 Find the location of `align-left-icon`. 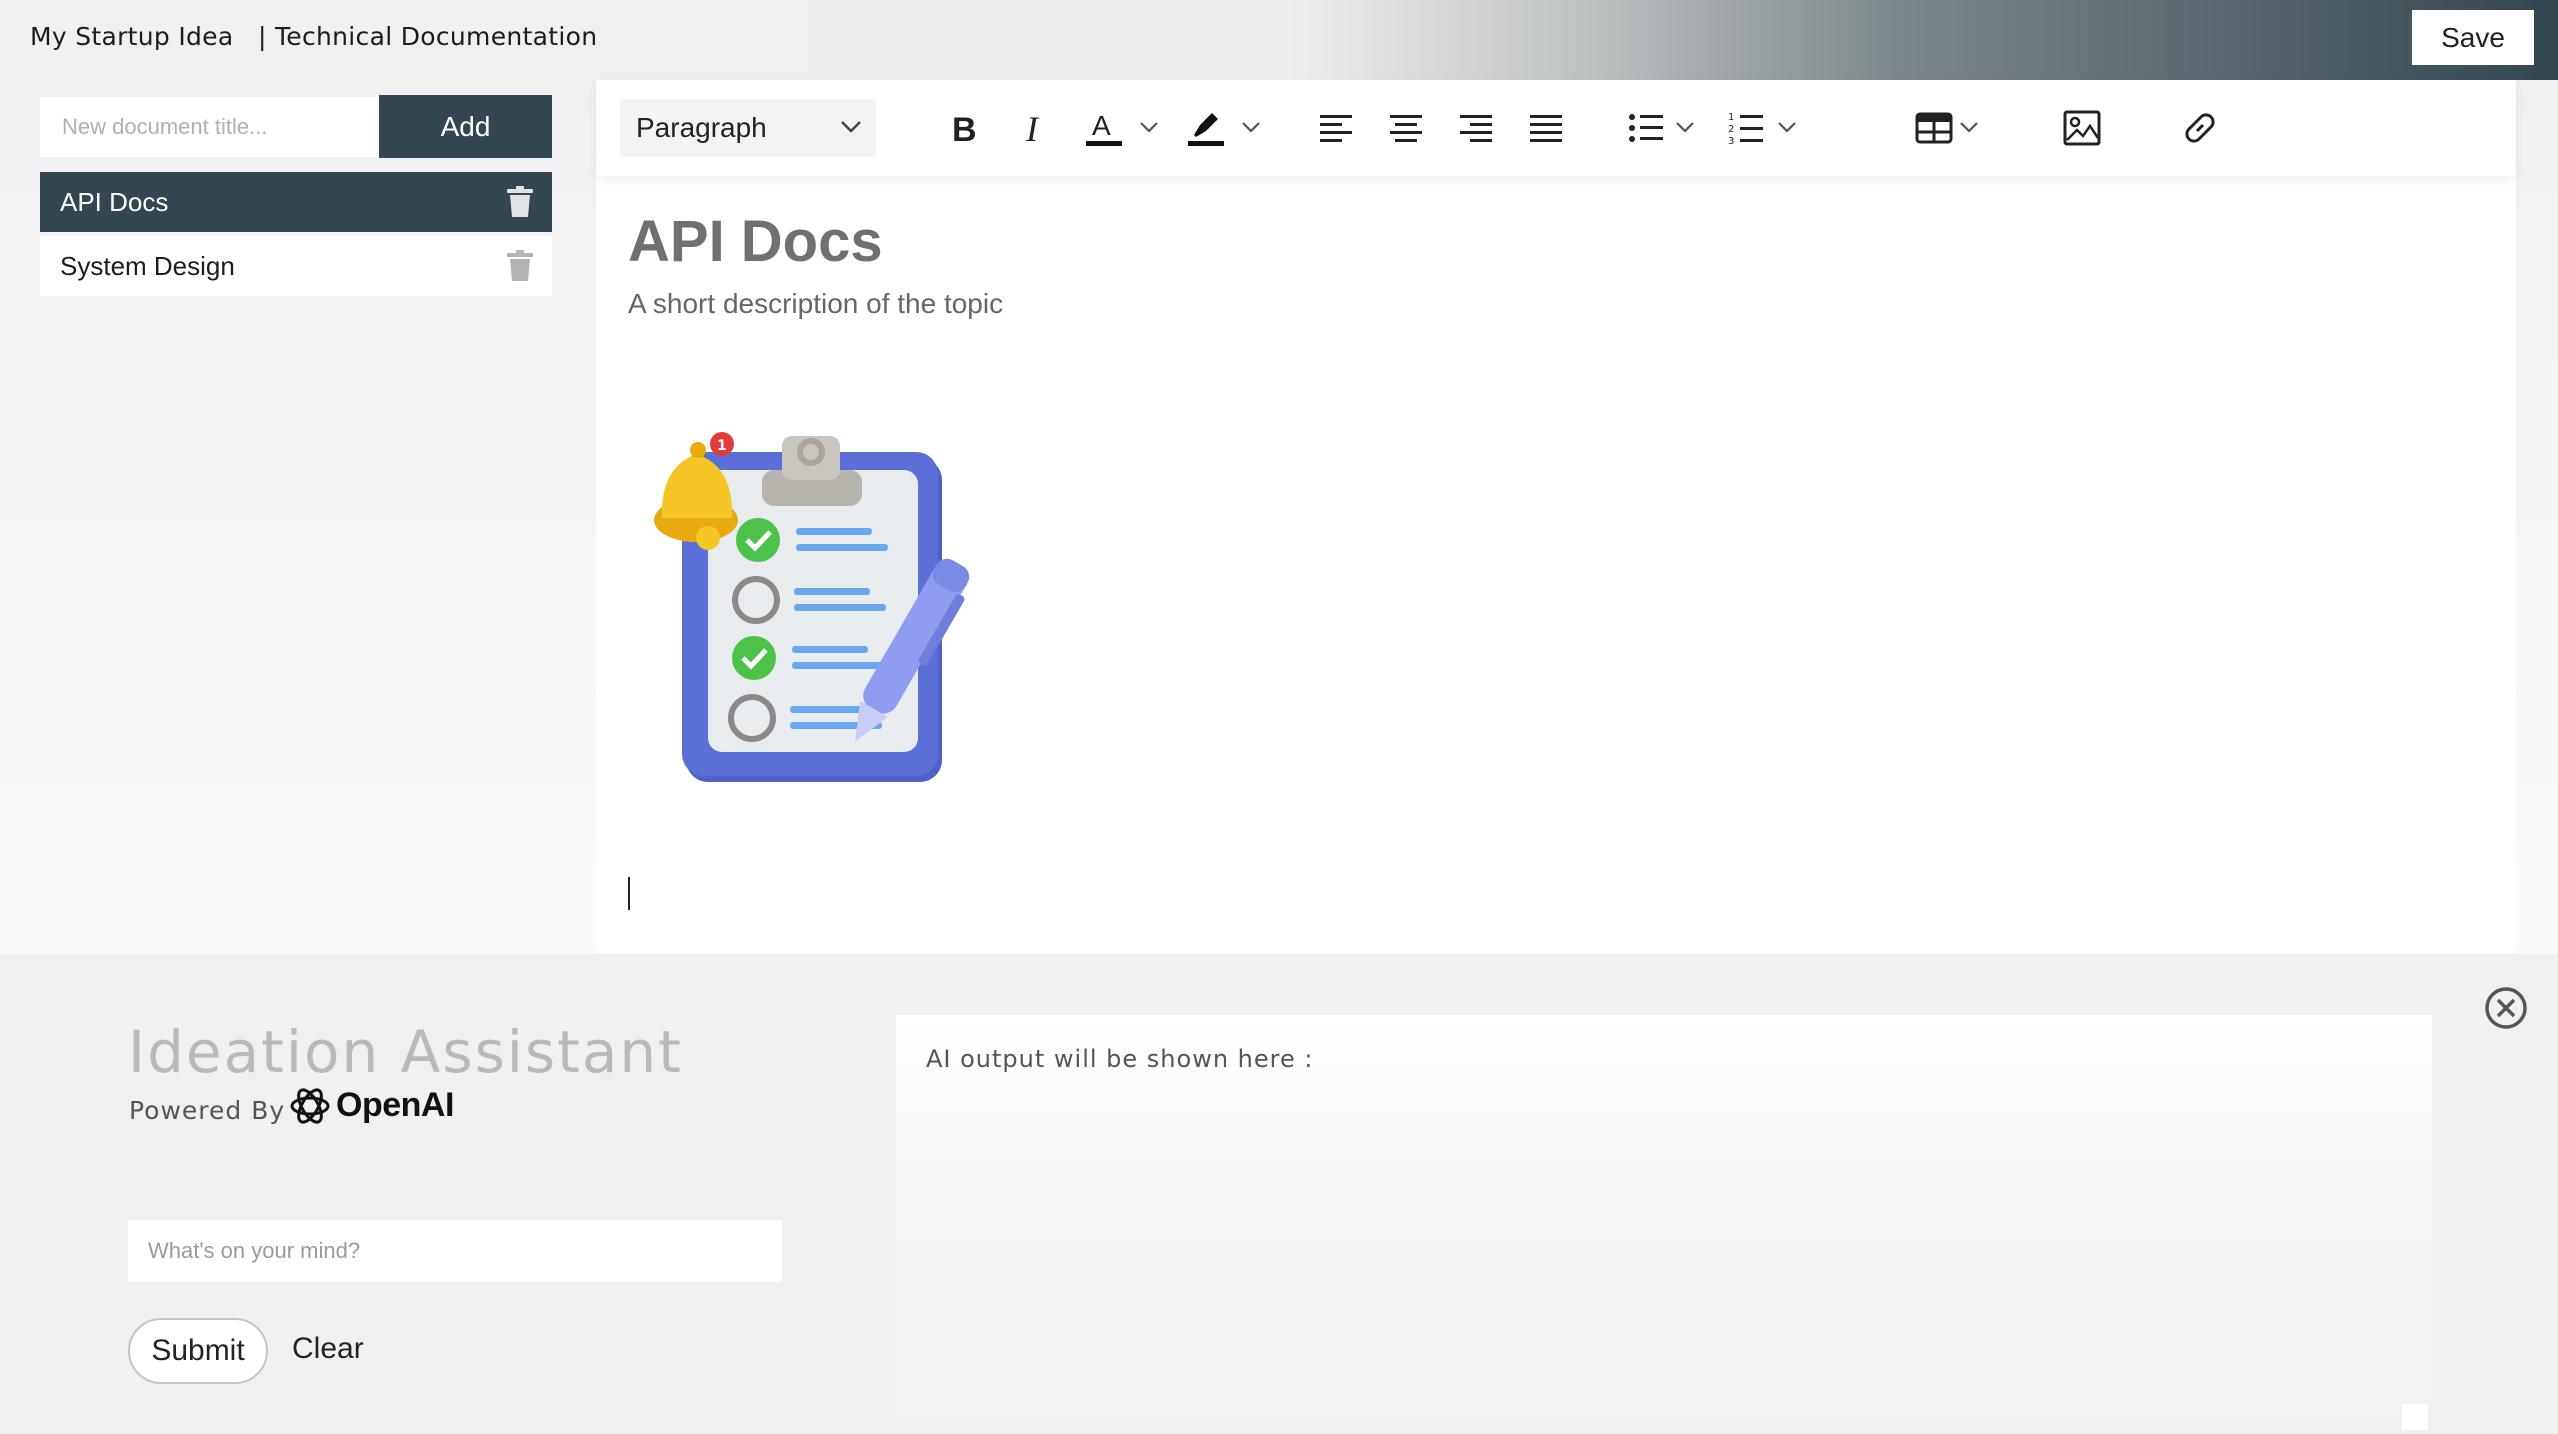

align-left-icon is located at coordinates (1336, 128).